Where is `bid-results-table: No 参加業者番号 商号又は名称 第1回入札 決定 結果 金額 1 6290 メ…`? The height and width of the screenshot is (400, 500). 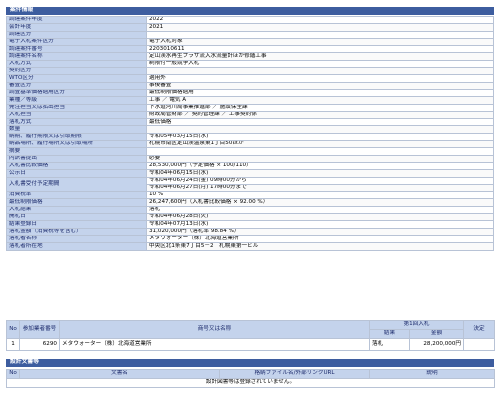
bid-results-table: No 参加業者番号 商号又は名称 第1回入札 決定 結果 金額 1 6290 メ… is located at coordinates (250, 335).